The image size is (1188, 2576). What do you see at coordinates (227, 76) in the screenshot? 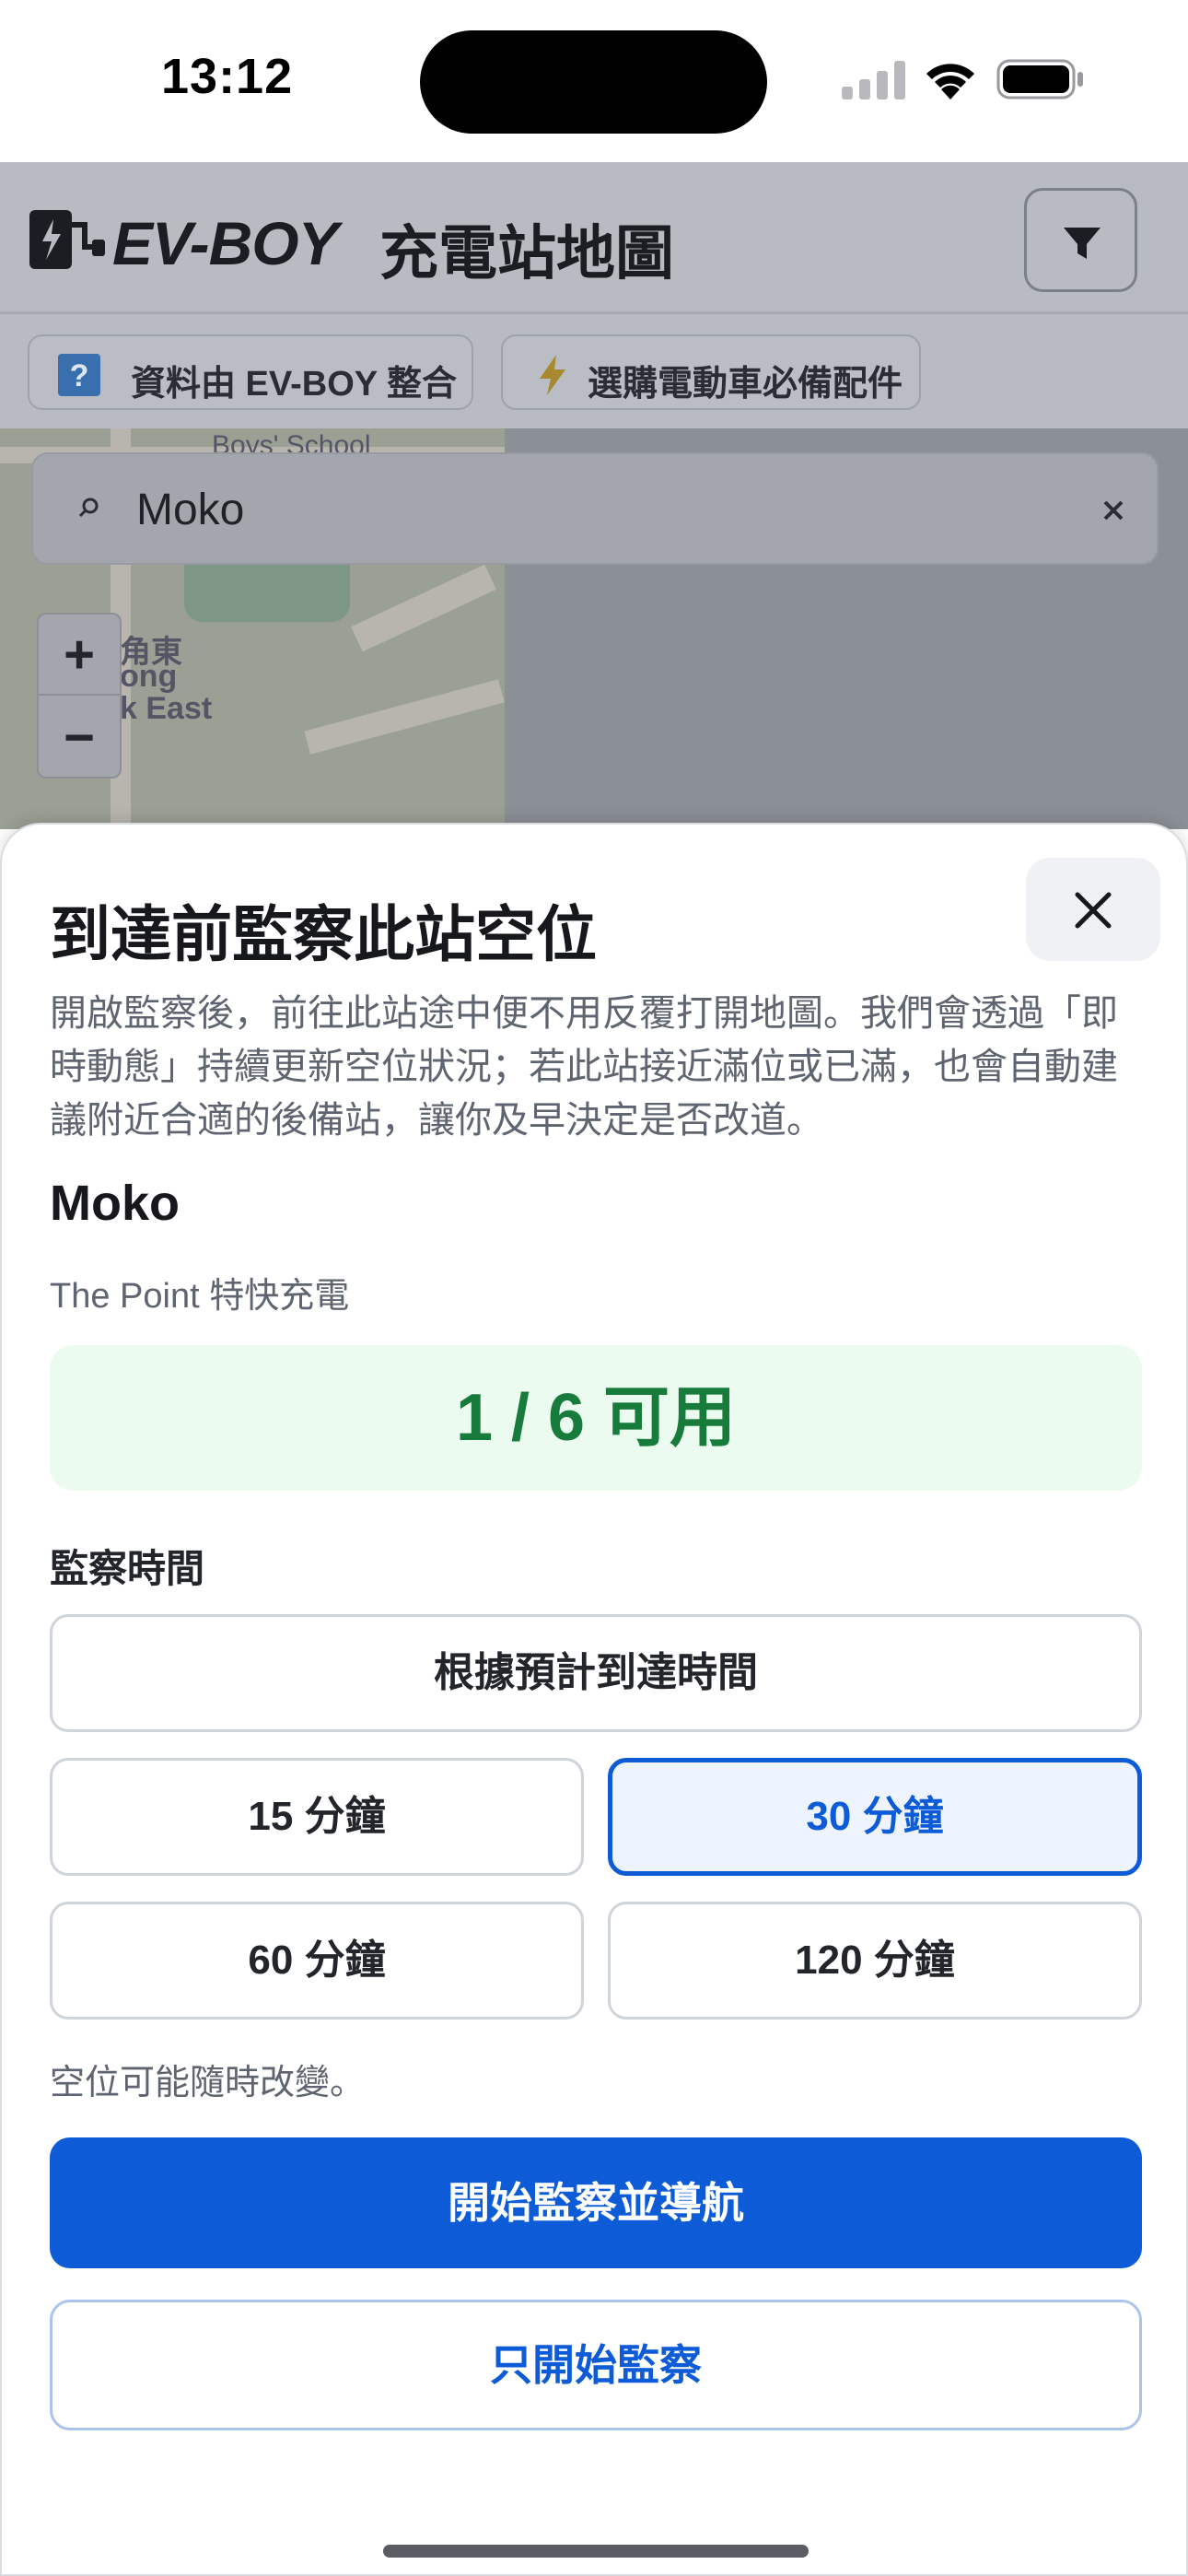
I see `status-time: 13:12` at bounding box center [227, 76].